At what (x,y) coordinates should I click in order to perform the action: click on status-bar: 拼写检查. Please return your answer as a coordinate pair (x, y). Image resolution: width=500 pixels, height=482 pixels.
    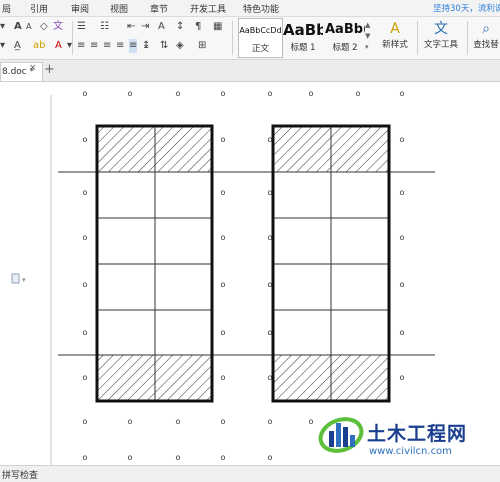
    Looking at the image, I should click on (250, 473).